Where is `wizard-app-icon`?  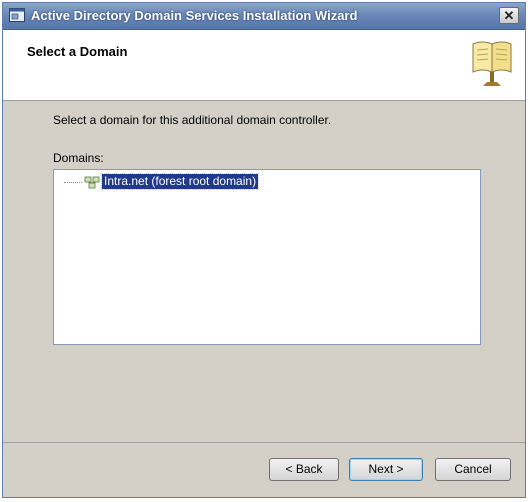 wizard-app-icon is located at coordinates (17, 15).